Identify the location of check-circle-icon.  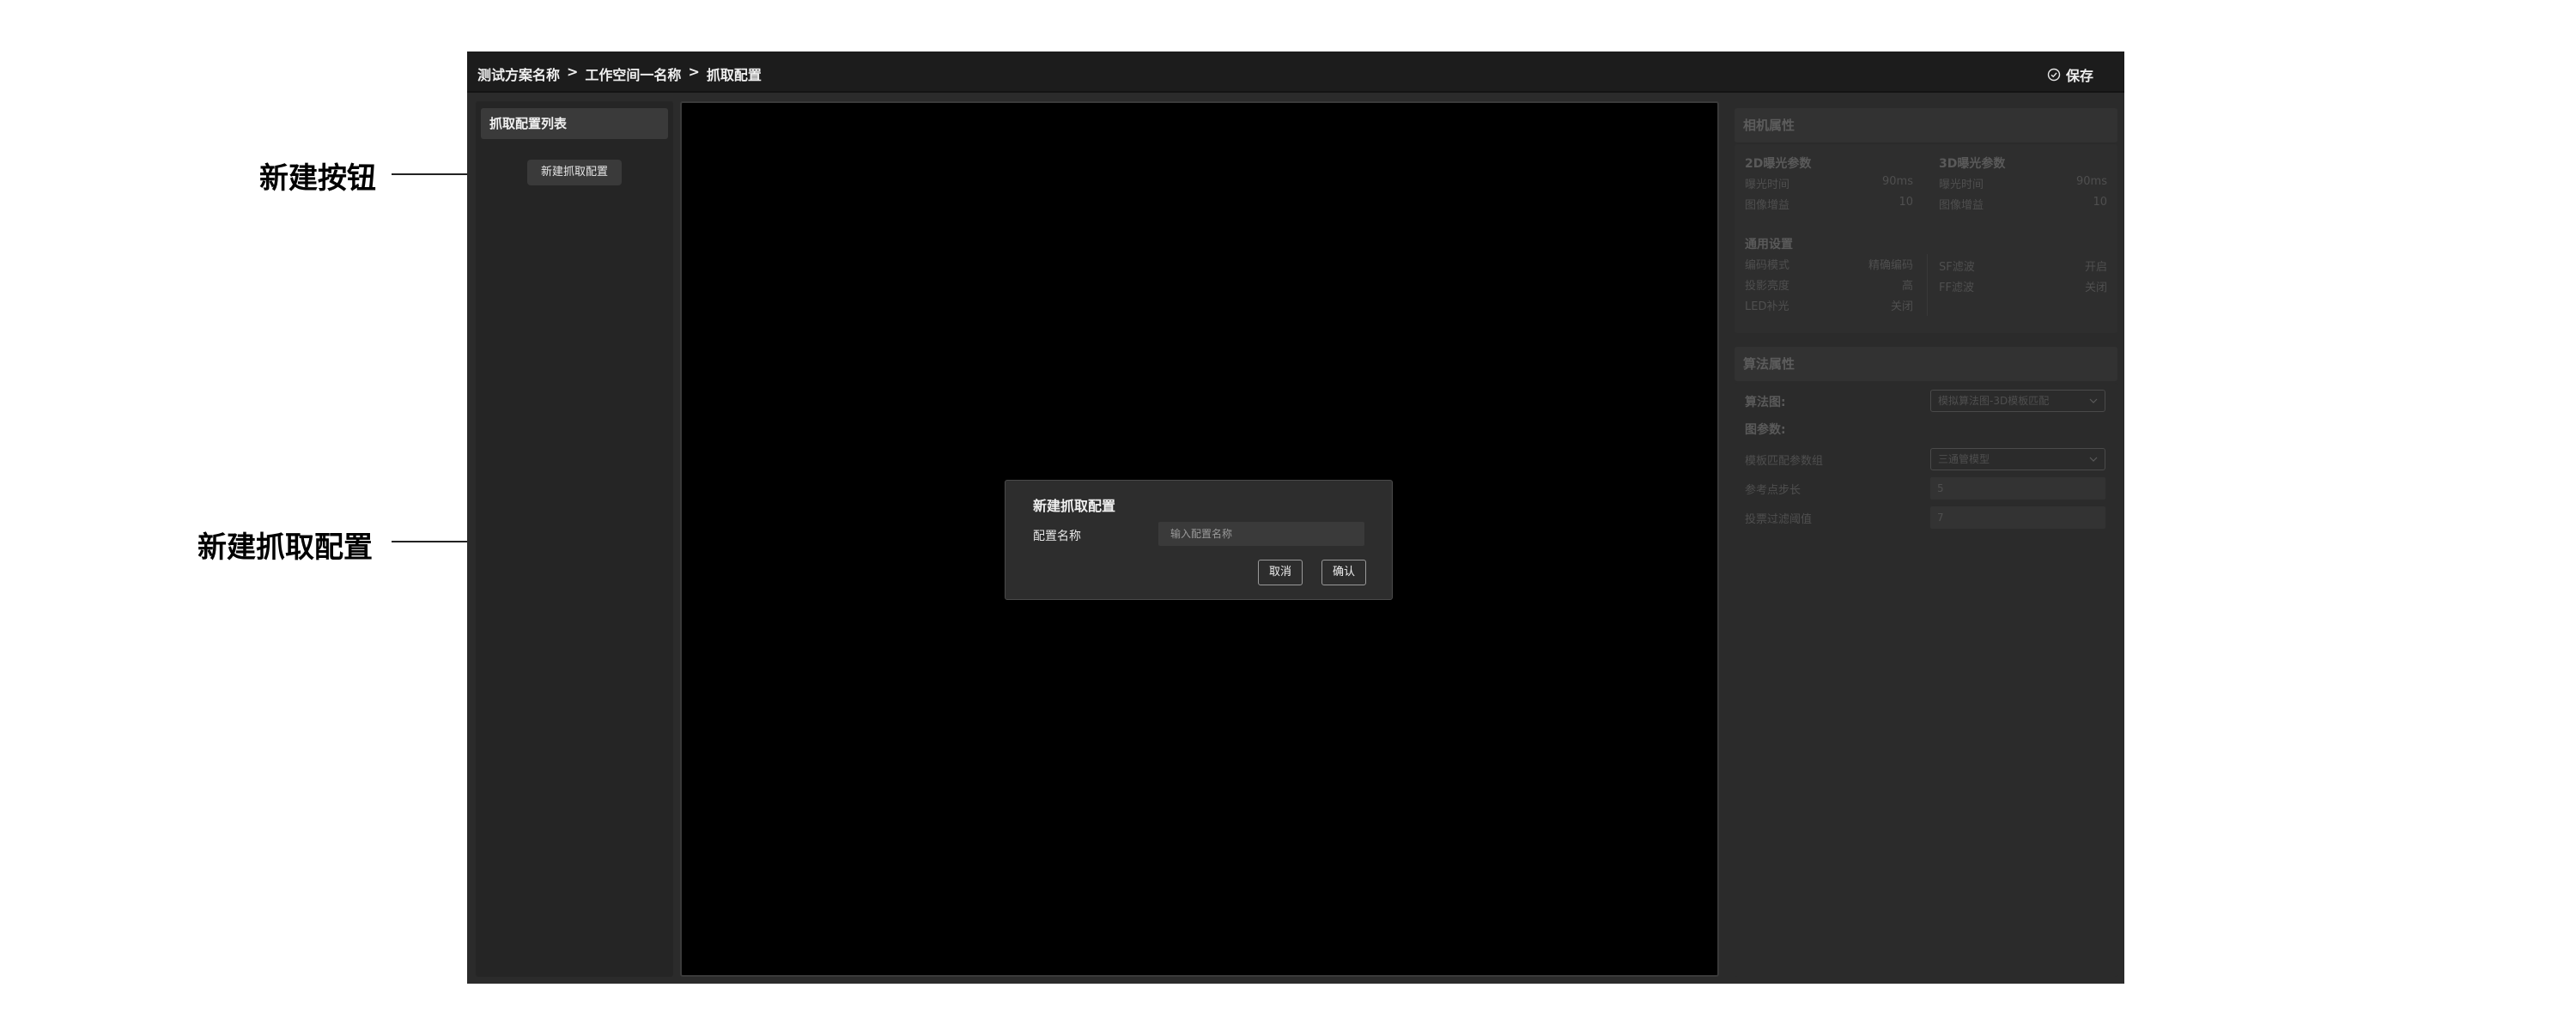
(2054, 75).